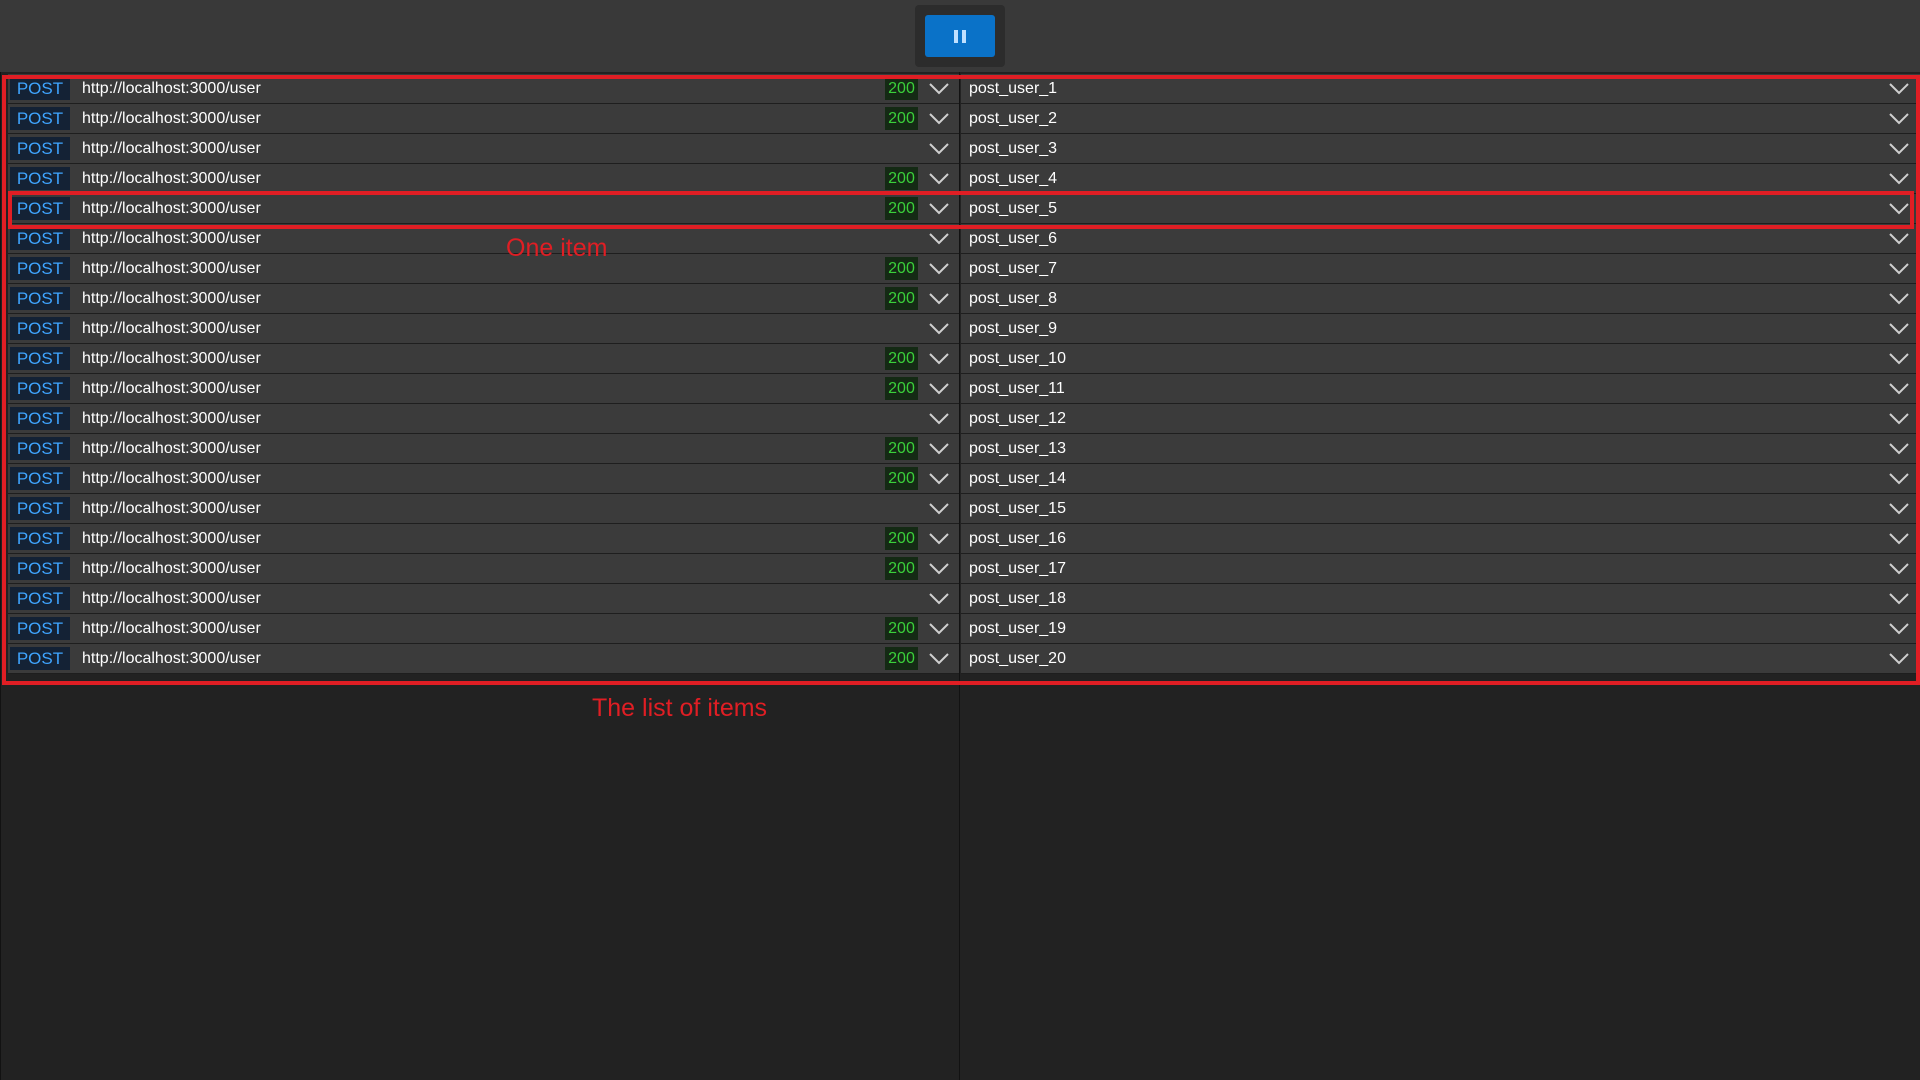 Image resolution: width=1920 pixels, height=1080 pixels. What do you see at coordinates (1440, 569) in the screenshot?
I see `response-row: post_user_17` at bounding box center [1440, 569].